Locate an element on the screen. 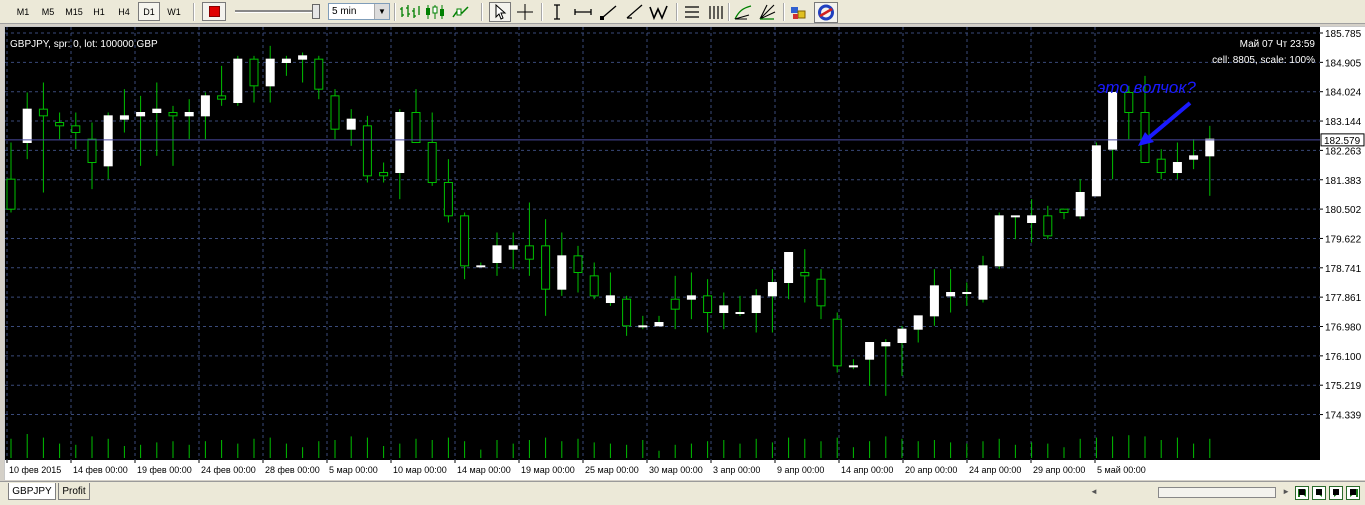 The width and height of the screenshot is (1365, 505). y-tick-label: 182.263 is located at coordinates (1343, 151).